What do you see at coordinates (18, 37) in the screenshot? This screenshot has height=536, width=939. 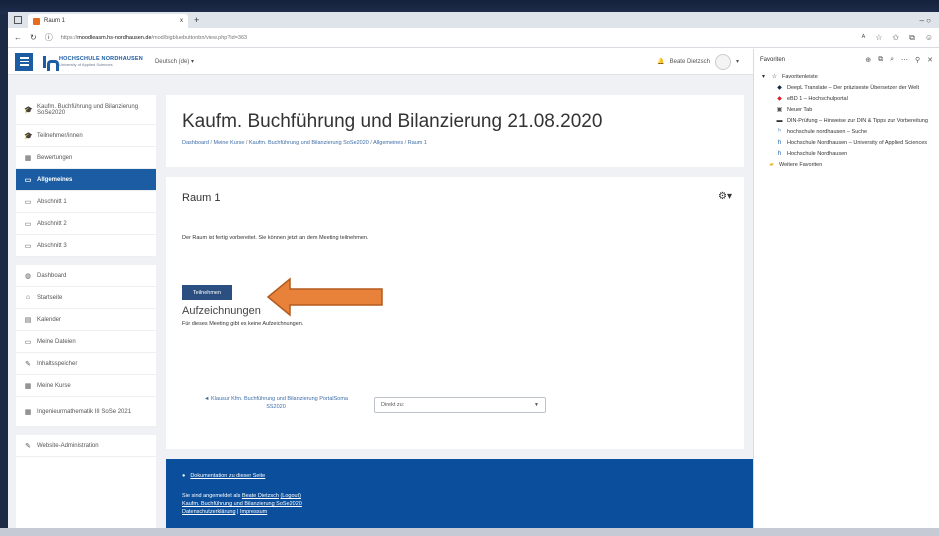 I see `back-arrow-icon: ←` at bounding box center [18, 37].